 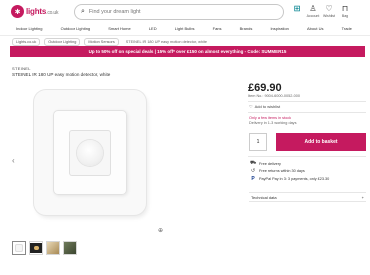 I want to click on search-icon: ⌕, so click(x=83, y=12).